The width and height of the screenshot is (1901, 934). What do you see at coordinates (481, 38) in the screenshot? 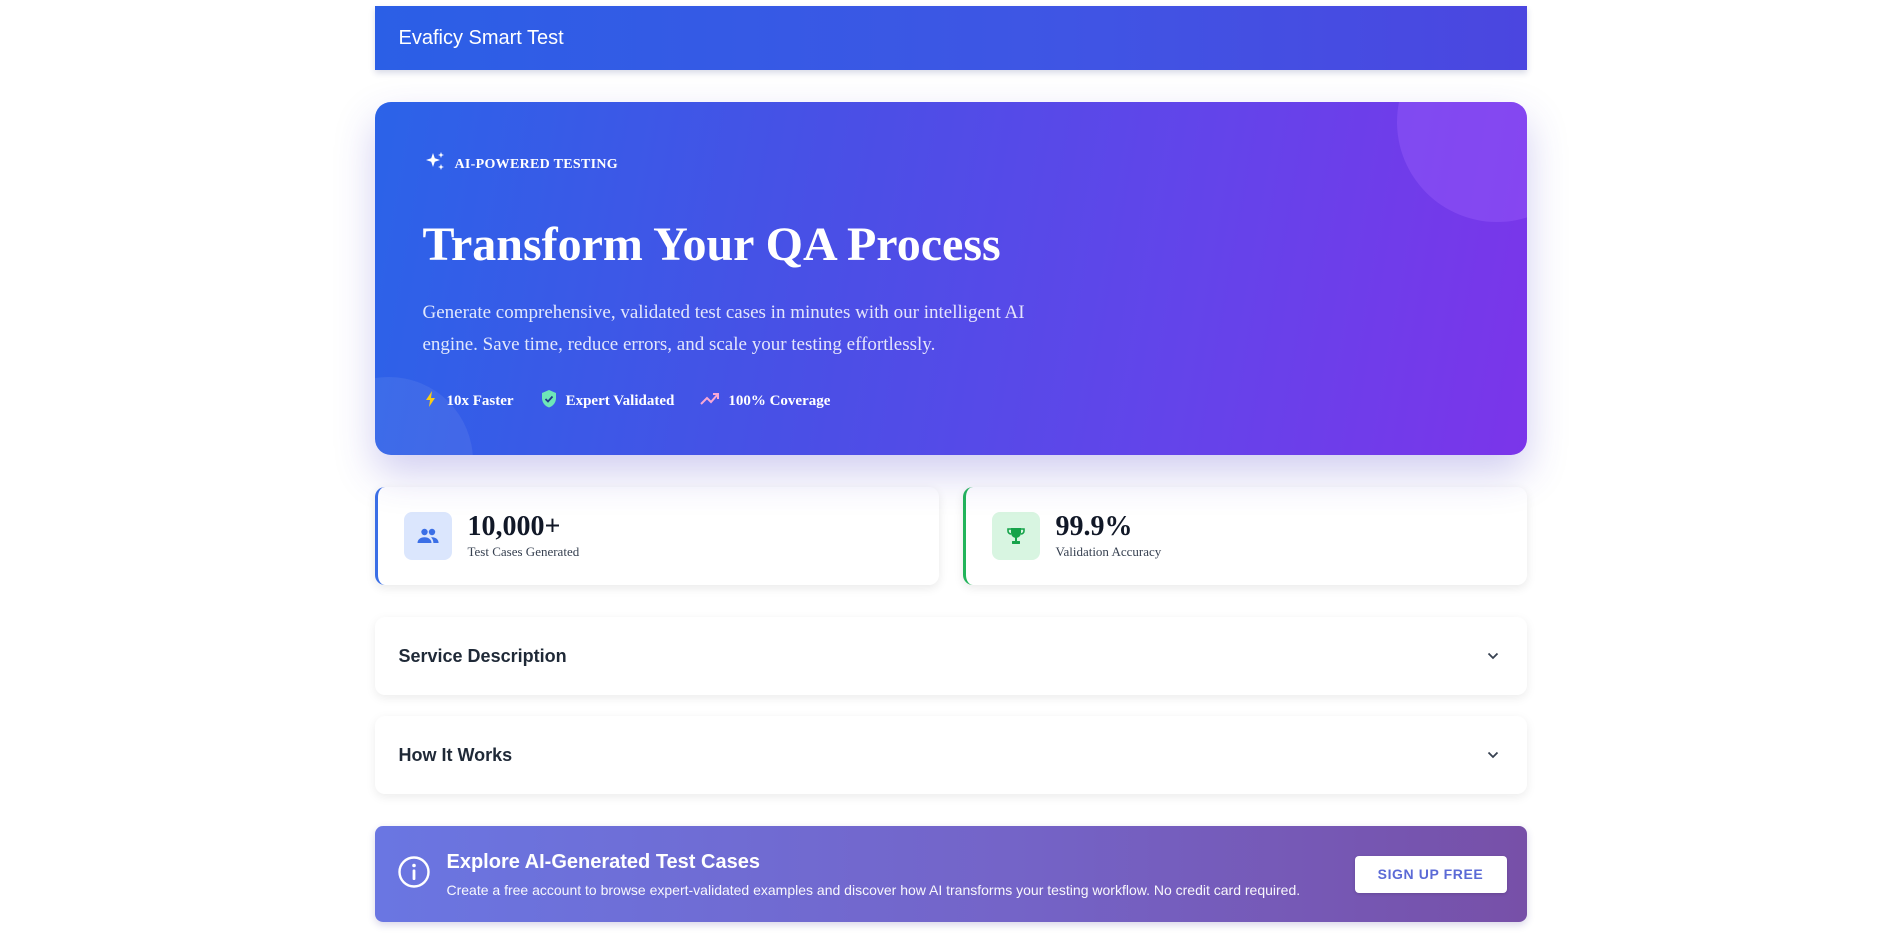
I see `app-title: Evaficy Smart Test` at bounding box center [481, 38].